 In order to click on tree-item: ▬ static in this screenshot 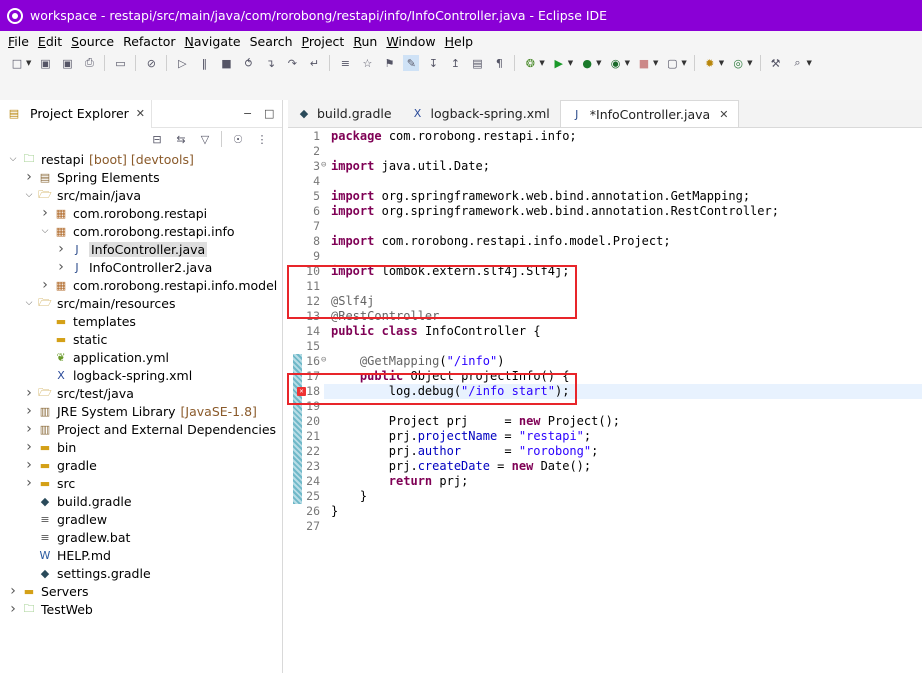, I will do `click(74, 339)`.